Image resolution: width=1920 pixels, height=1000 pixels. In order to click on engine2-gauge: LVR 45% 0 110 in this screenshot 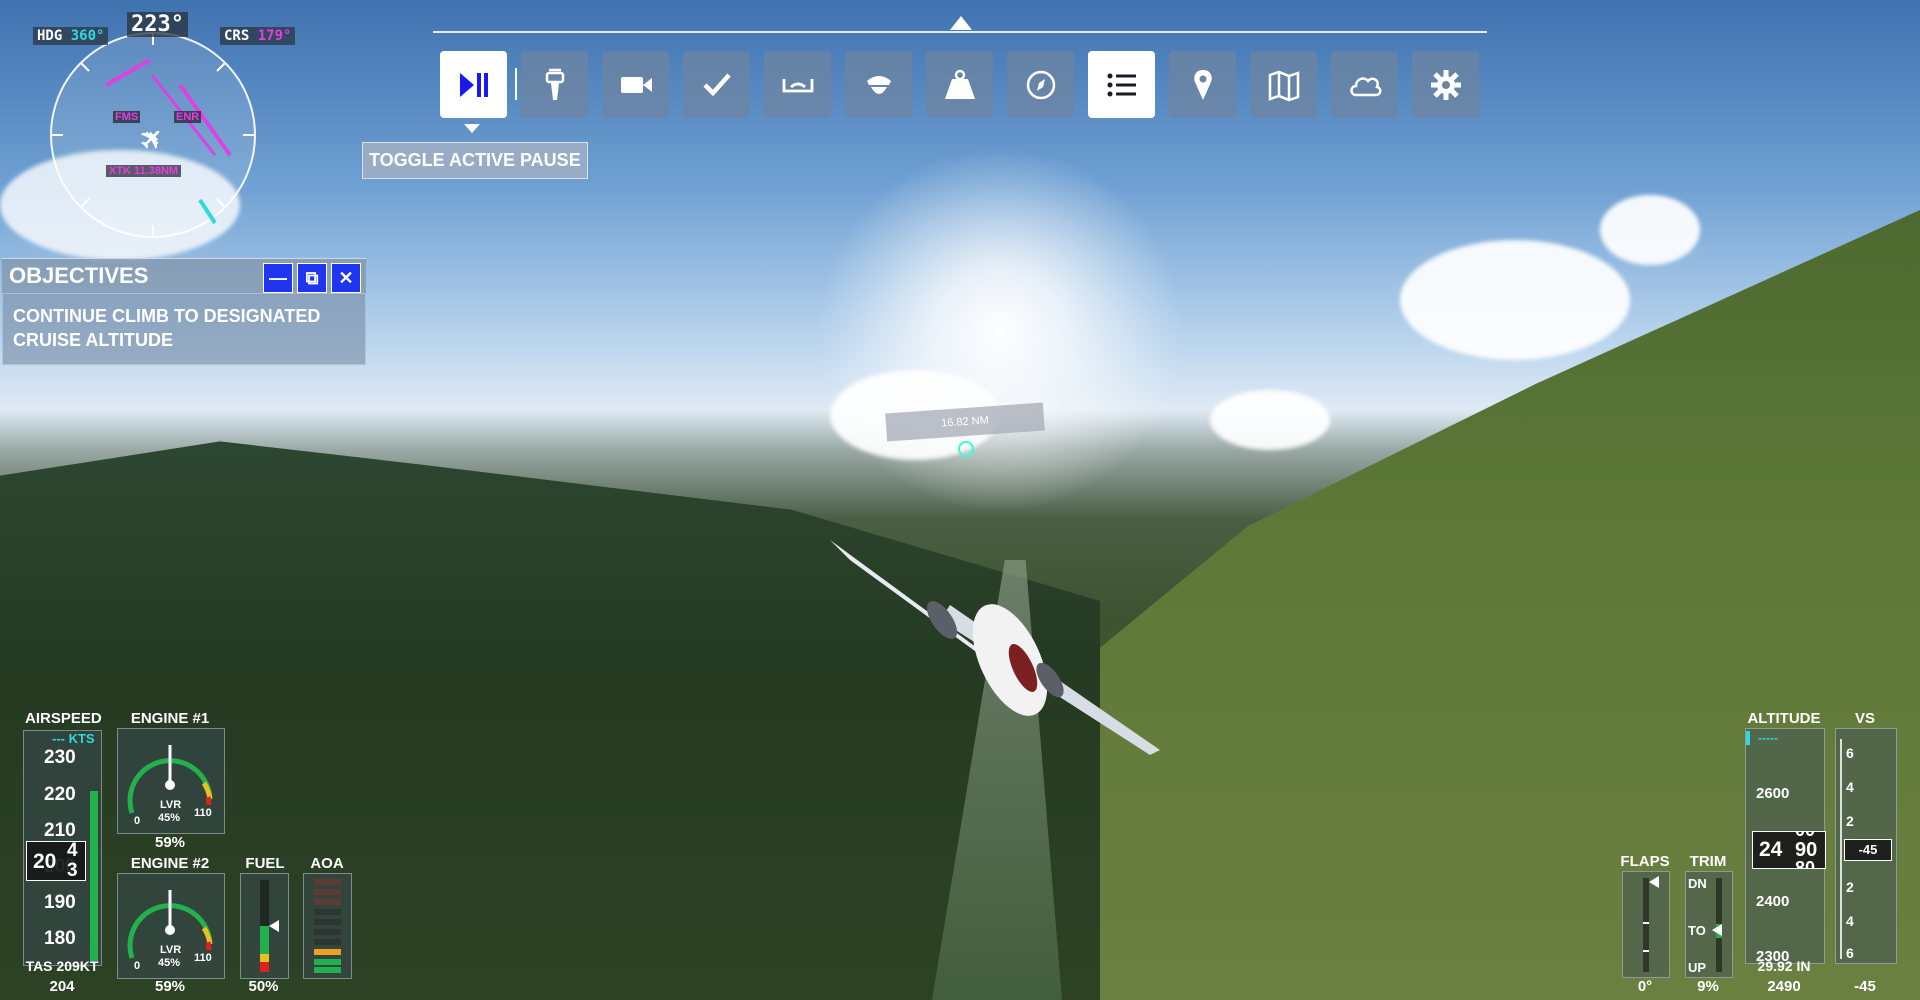, I will do `click(171, 926)`.